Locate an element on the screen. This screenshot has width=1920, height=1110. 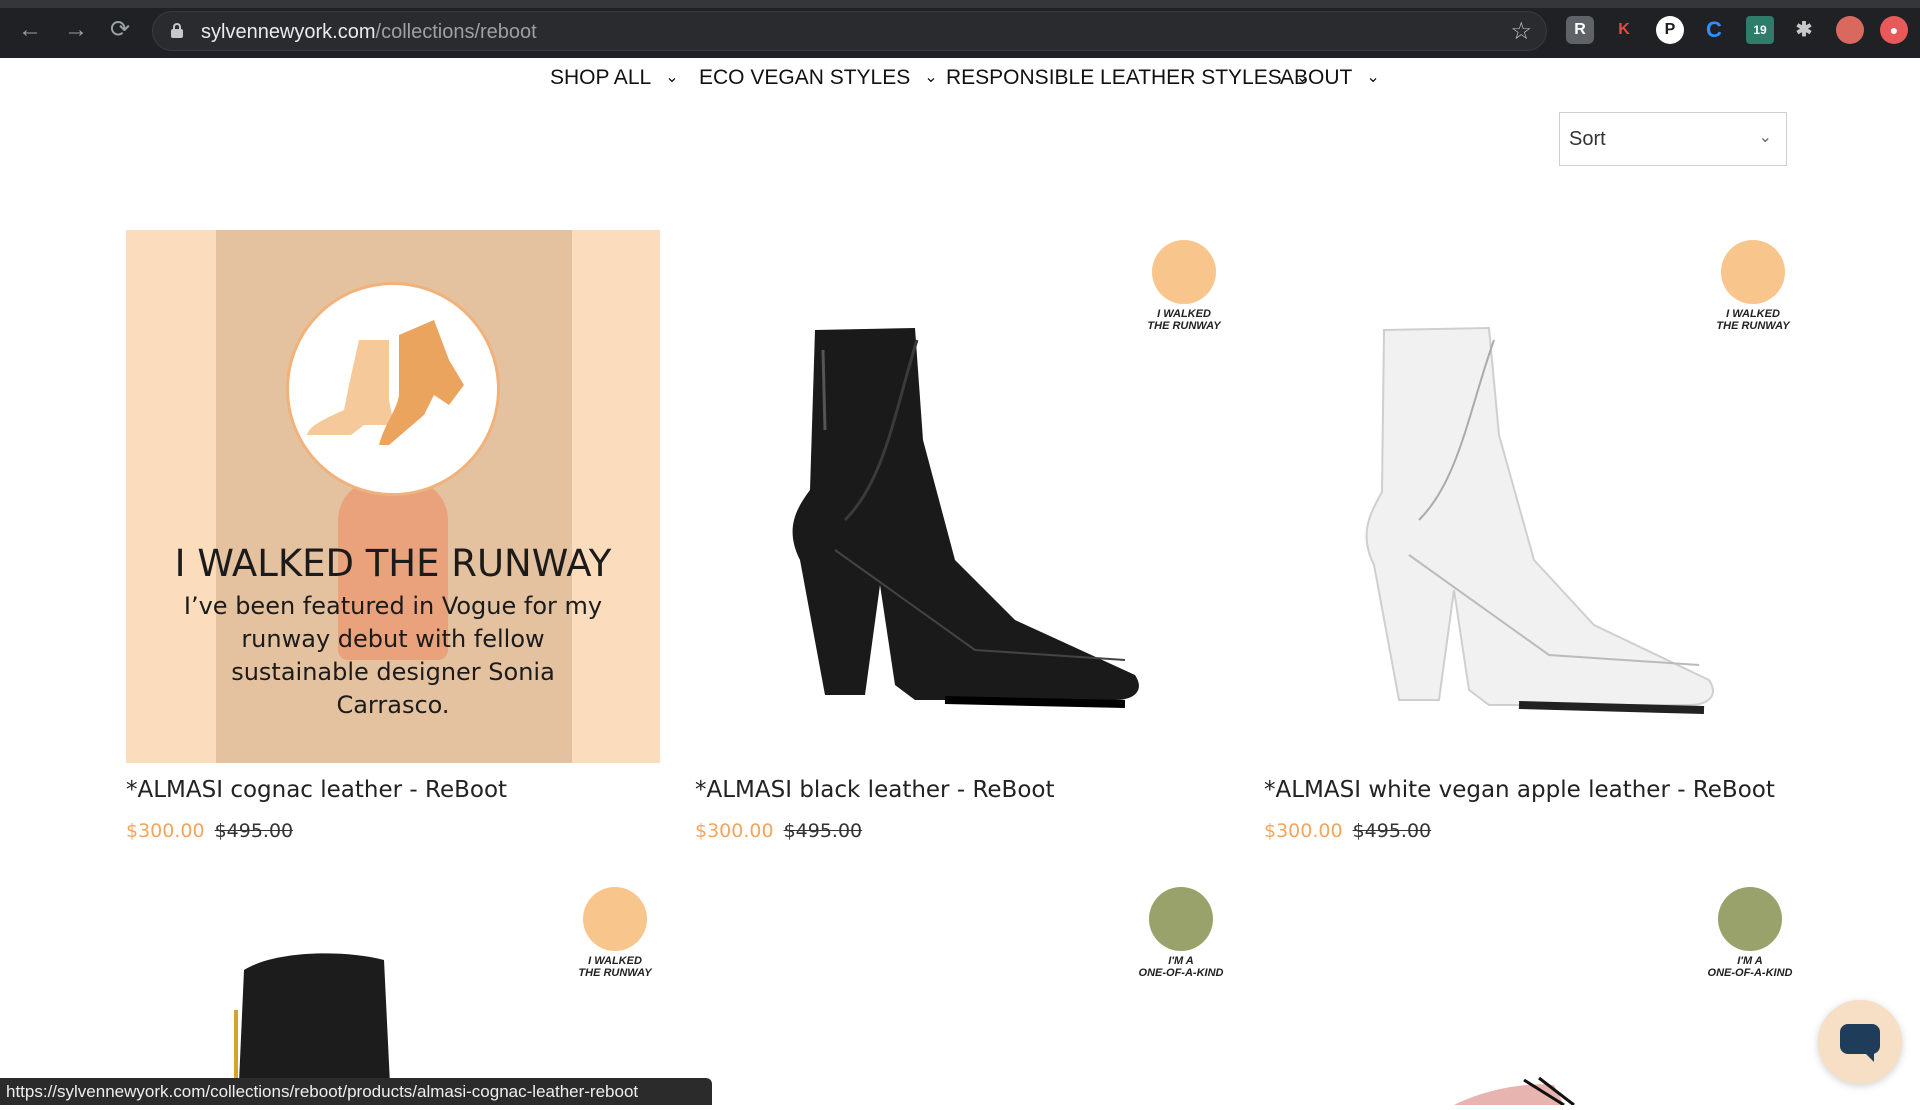
nav-responsible-leather-label: RESPONSIBLE LEATHER STYLES is located at coordinates (1114, 77).